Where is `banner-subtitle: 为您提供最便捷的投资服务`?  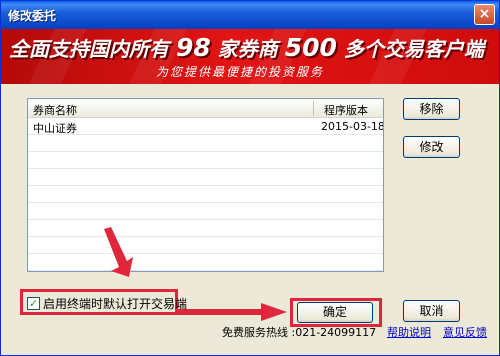 banner-subtitle: 为您提供最便捷的投资服务 is located at coordinates (240, 72).